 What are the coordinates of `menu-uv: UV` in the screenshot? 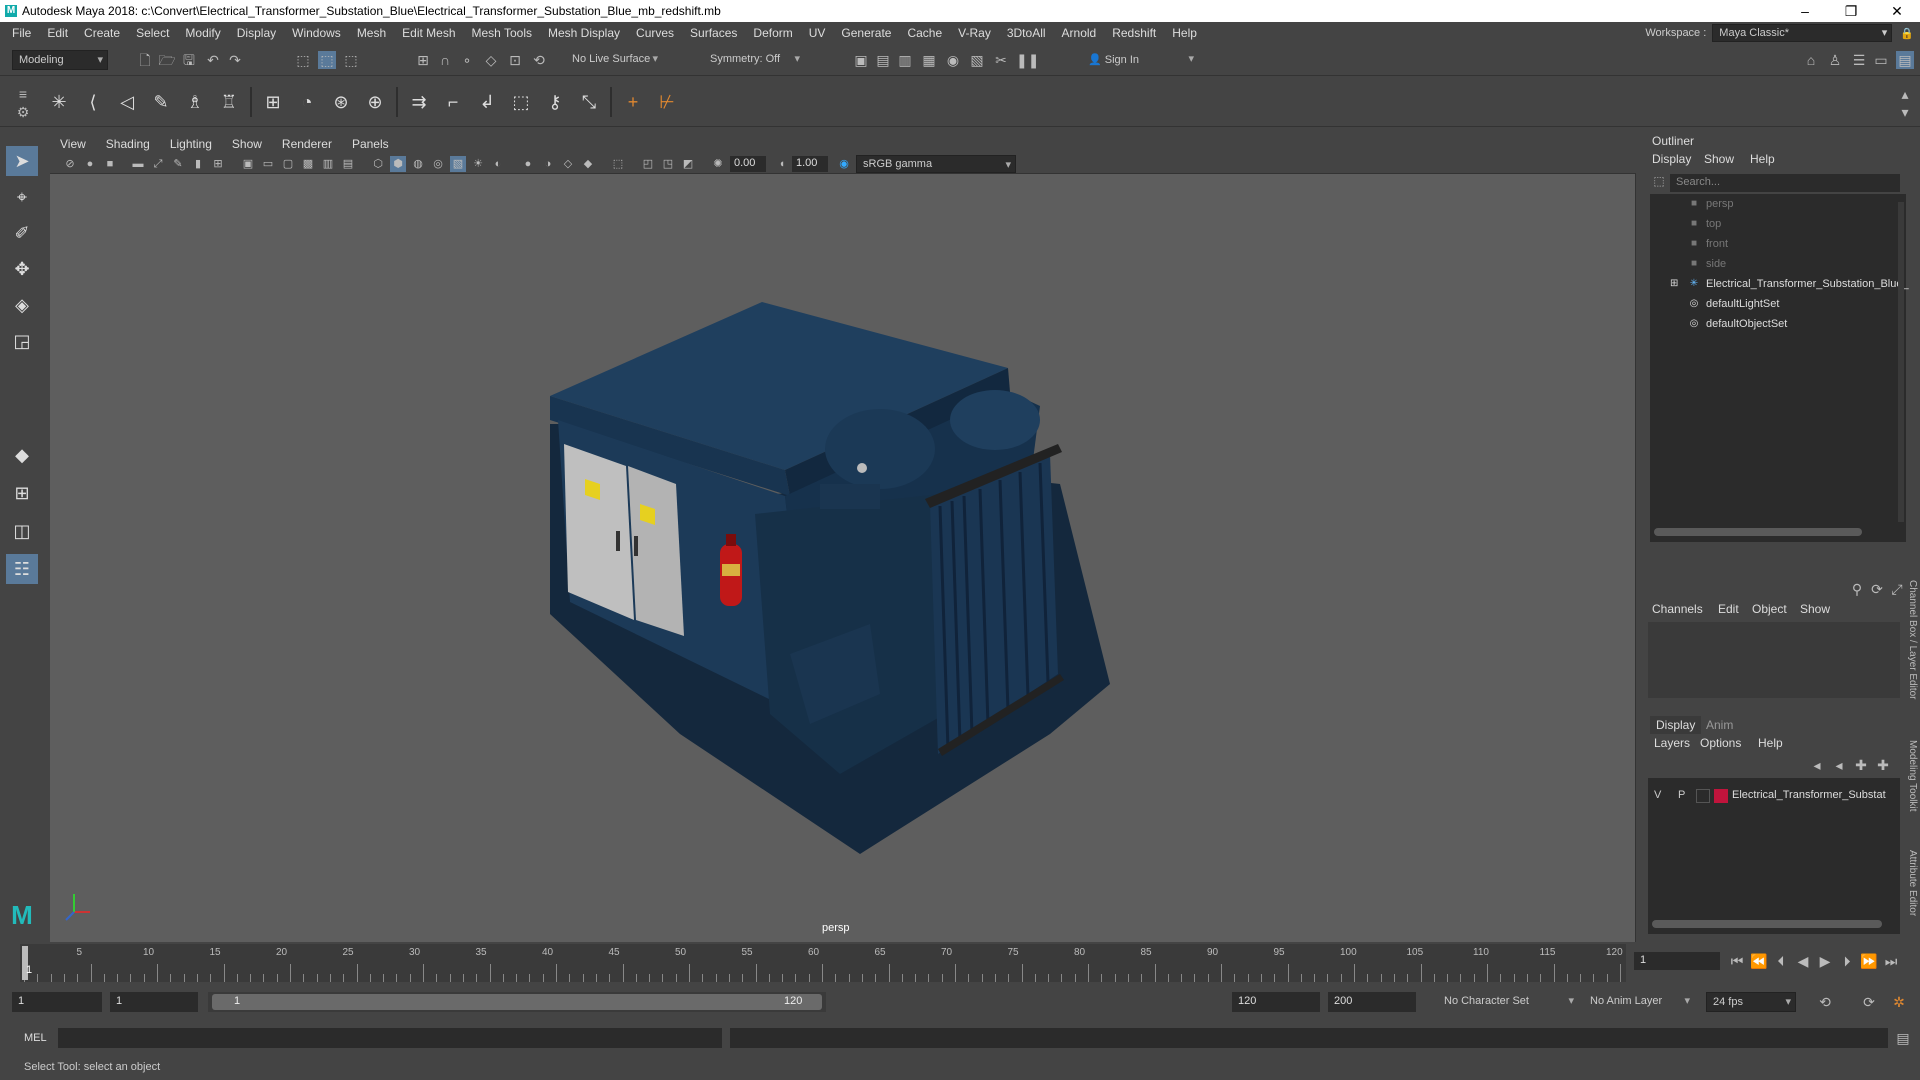 It's located at (817, 33).